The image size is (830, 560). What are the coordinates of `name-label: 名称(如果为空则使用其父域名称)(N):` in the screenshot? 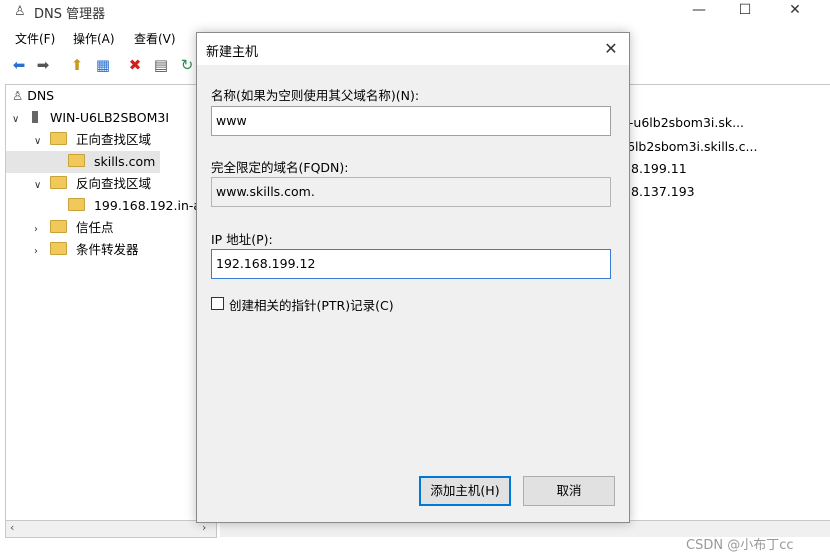 It's located at (315, 95).